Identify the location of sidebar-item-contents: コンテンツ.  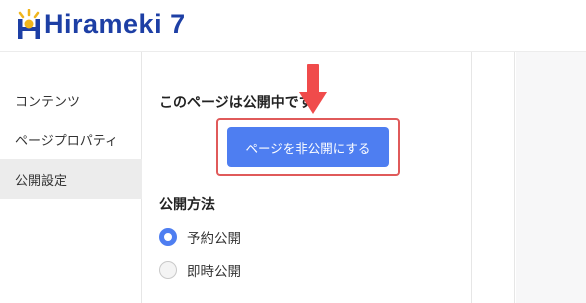
(71, 100).